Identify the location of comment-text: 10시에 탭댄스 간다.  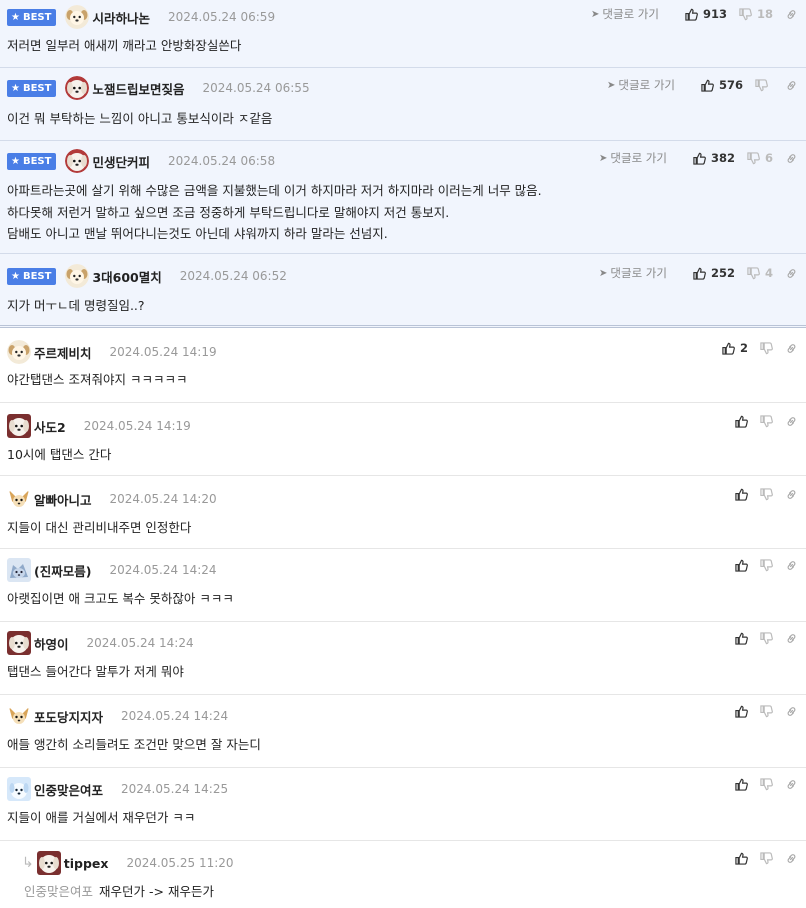
(59, 454).